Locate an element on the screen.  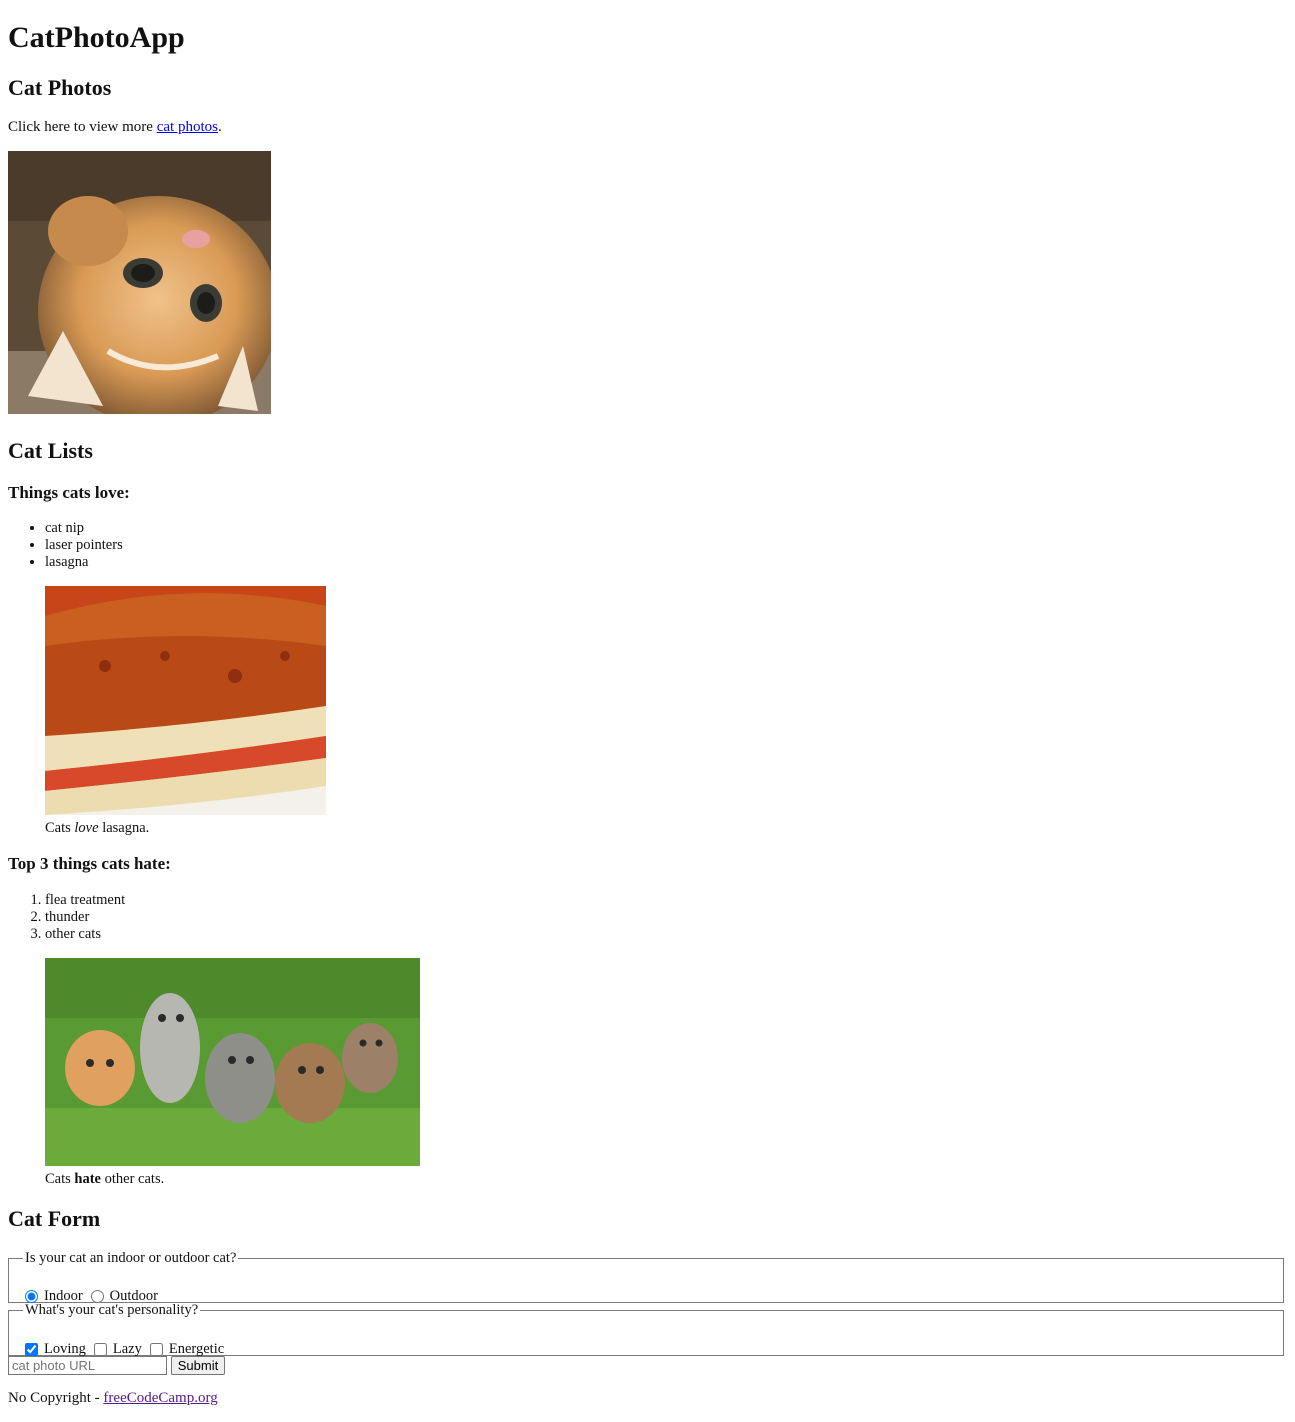
cat-lists-heading: Cat Lists is located at coordinates (50, 450).